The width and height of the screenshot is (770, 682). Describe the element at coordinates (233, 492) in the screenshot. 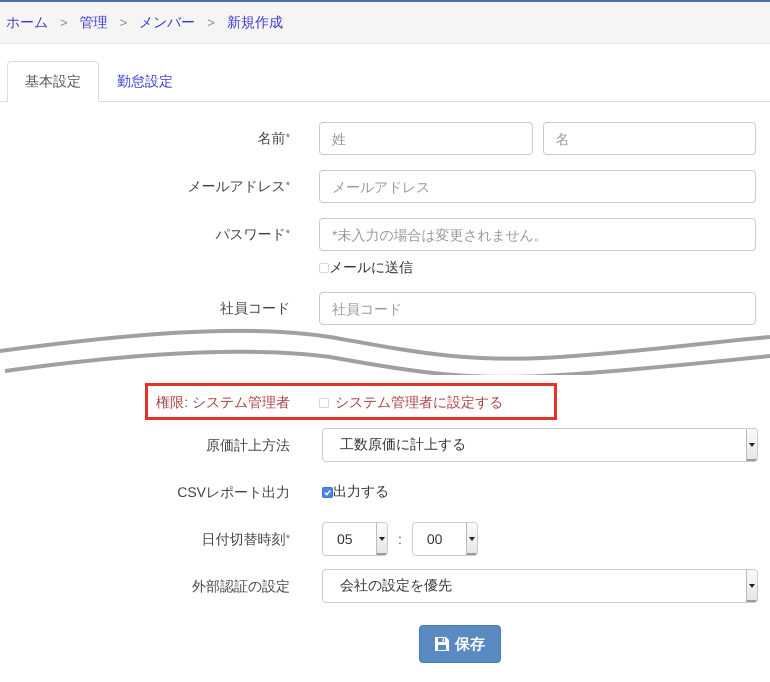

I see `field-label: CSVレポート出力` at that location.